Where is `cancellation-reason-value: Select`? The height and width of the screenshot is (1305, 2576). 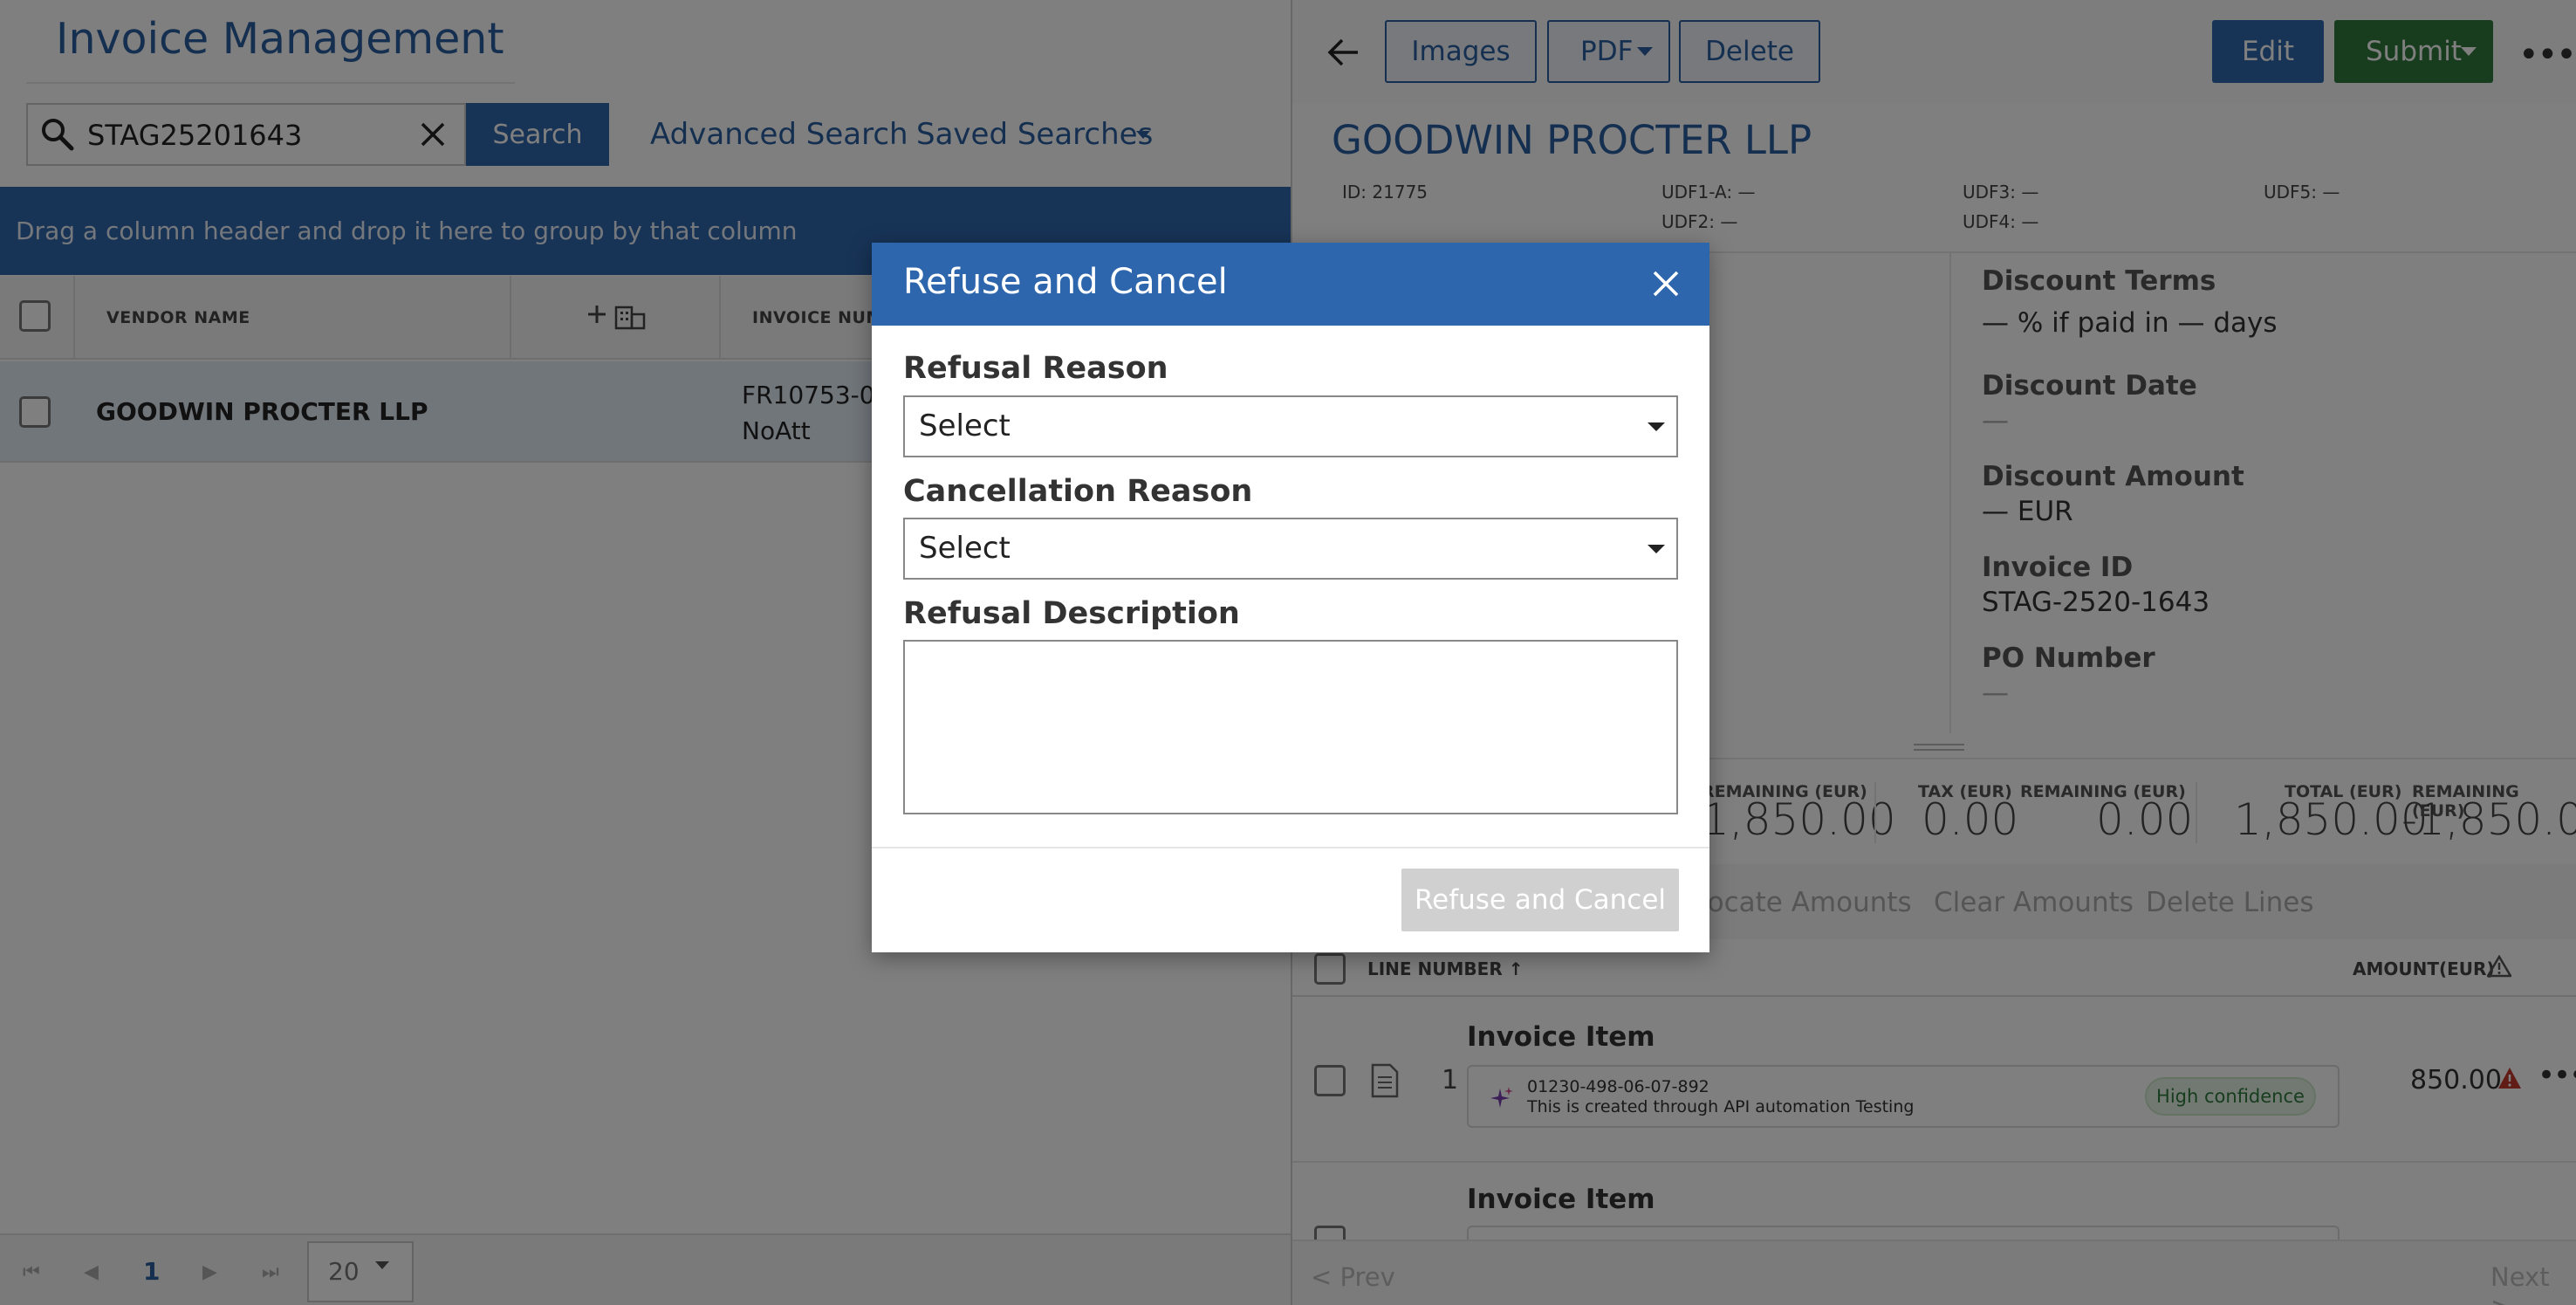
cancellation-reason-value: Select is located at coordinates (965, 548).